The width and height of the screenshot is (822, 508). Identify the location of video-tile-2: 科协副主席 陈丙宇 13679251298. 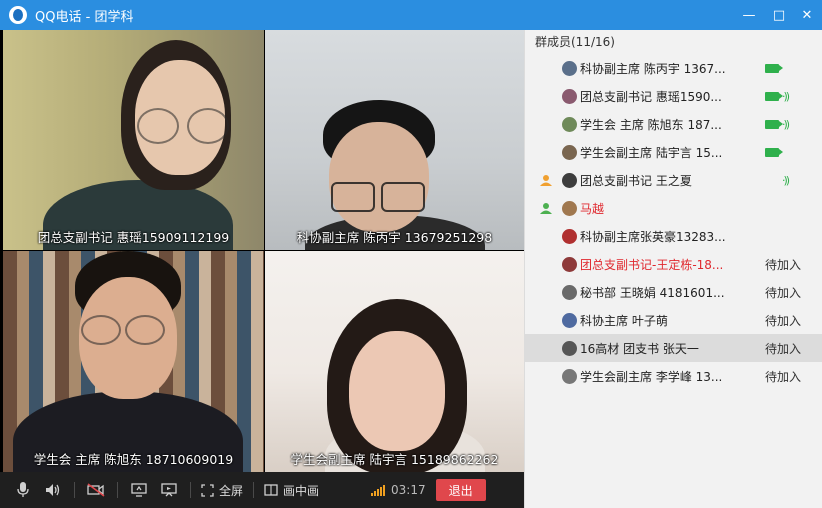
(394, 140).